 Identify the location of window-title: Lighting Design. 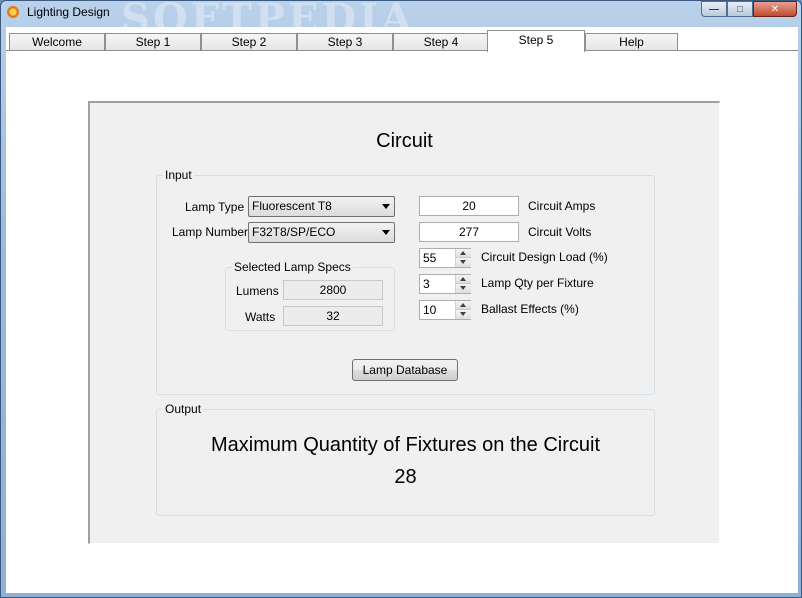
(68, 12).